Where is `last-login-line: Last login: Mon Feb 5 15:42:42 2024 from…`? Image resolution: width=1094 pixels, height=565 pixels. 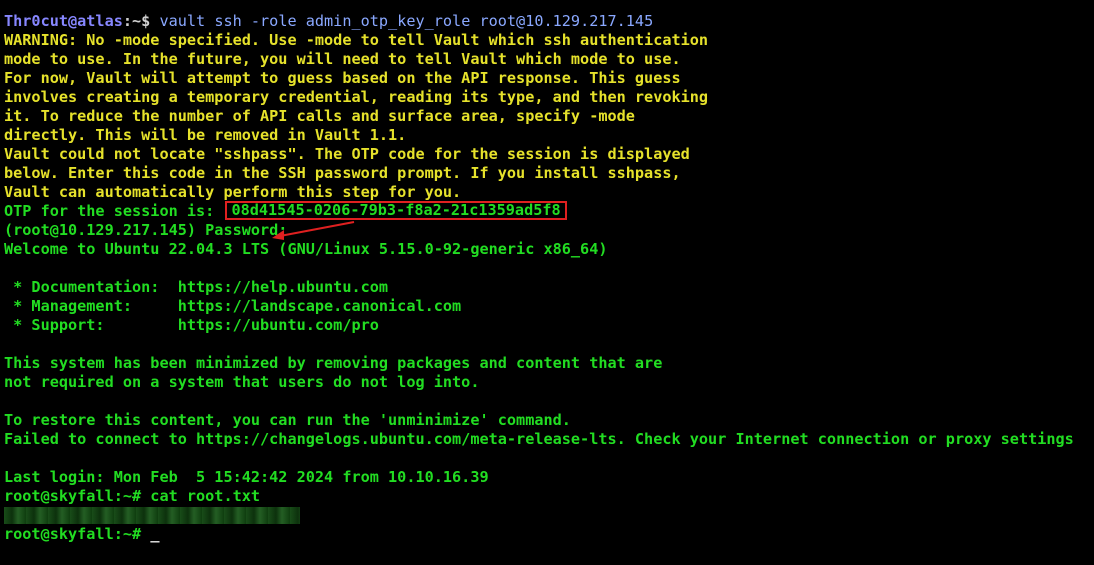
last-login-line: Last login: Mon Feb 5 15:42:42 2024 from… is located at coordinates (246, 477).